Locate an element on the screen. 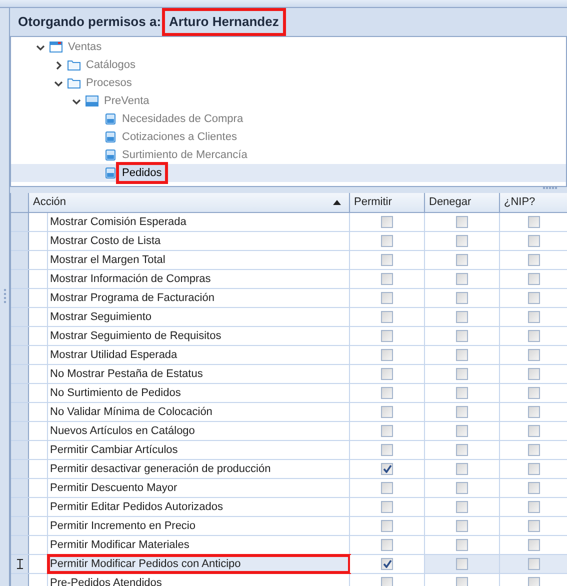 The height and width of the screenshot is (586, 567). table-cell: Permitir Descuento Mayor is located at coordinates (199, 488).